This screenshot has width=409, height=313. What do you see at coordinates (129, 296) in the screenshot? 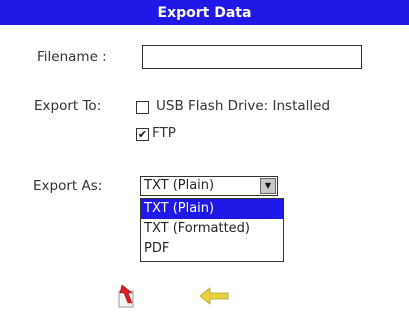
I see `export-icon` at bounding box center [129, 296].